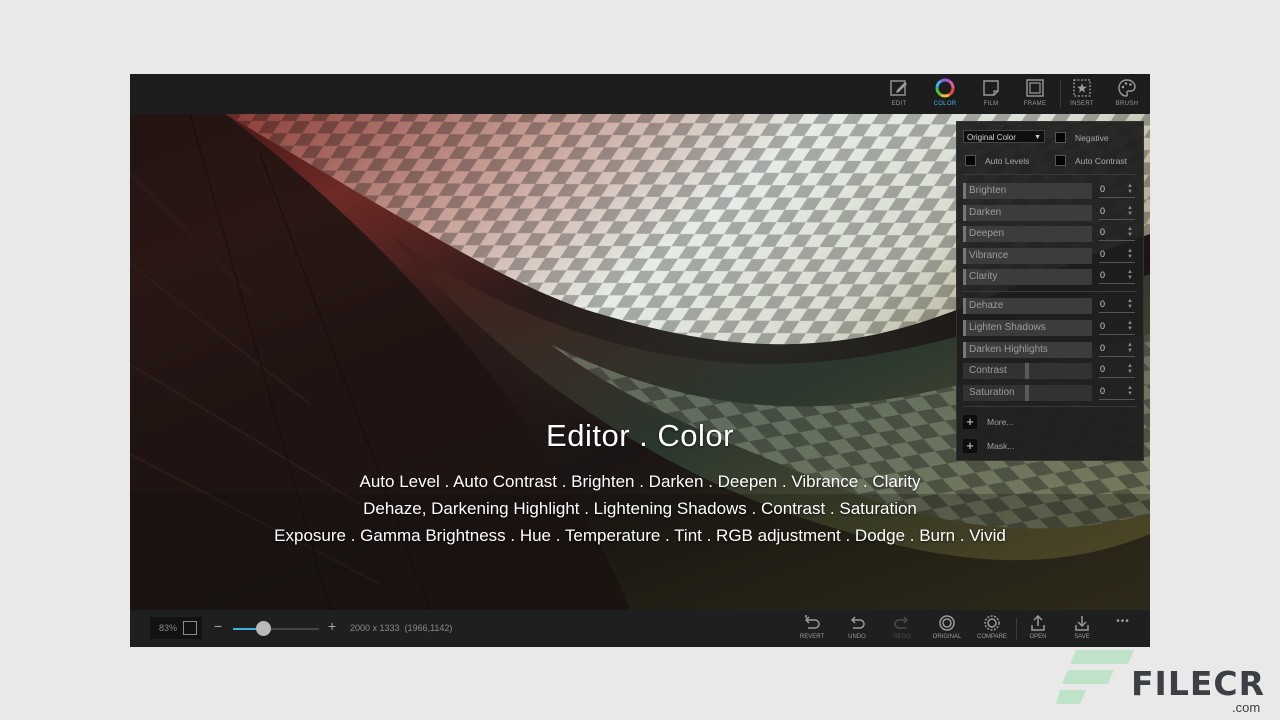 The height and width of the screenshot is (720, 1280). I want to click on saturation-row: Saturation 0 ▲ ▼, so click(1050, 393).